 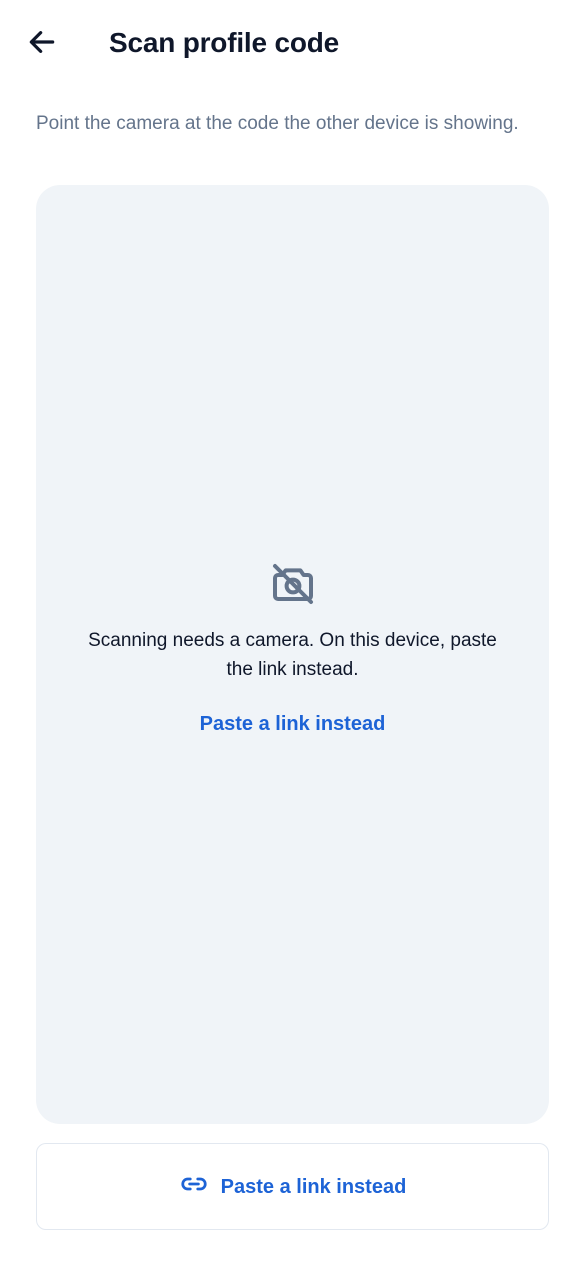 What do you see at coordinates (313, 1186) in the screenshot?
I see `paste-link-button-label: Paste a link instead` at bounding box center [313, 1186].